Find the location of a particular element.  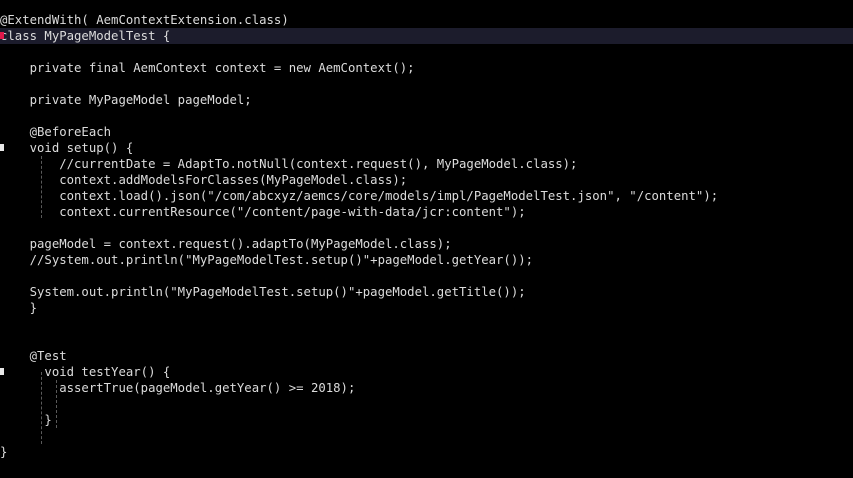

code-text: void setup() { is located at coordinates (67, 148).